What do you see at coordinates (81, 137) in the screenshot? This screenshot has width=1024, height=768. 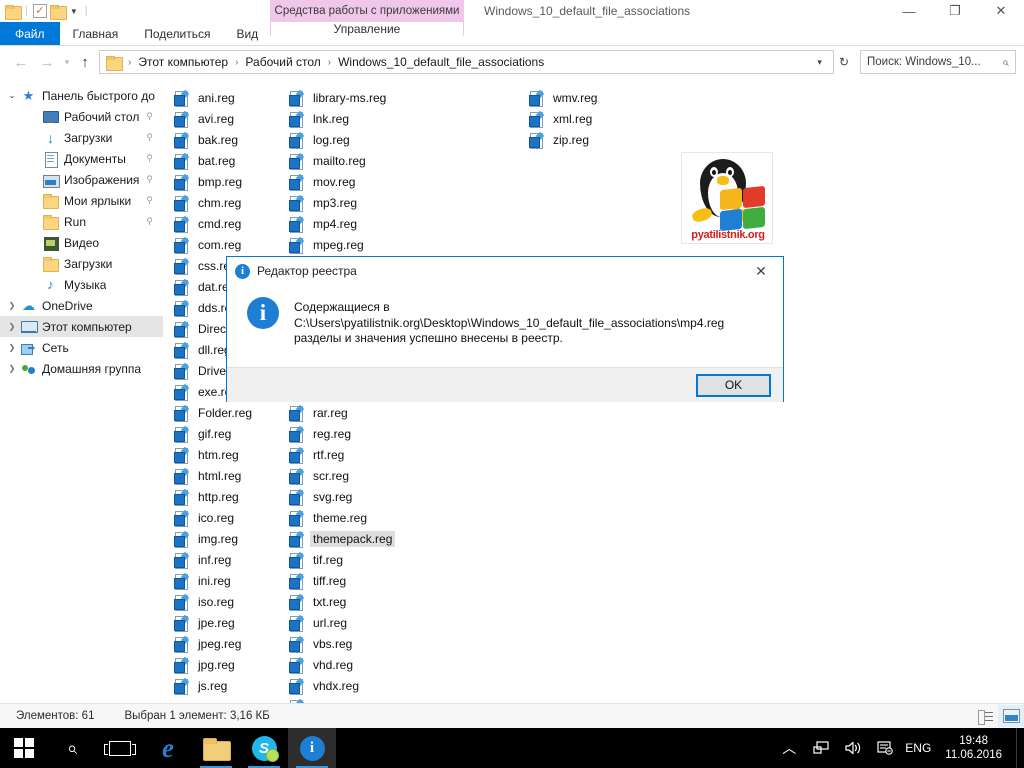 I see `sidebar-item-2: ↓ Загрузки ⚲` at bounding box center [81, 137].